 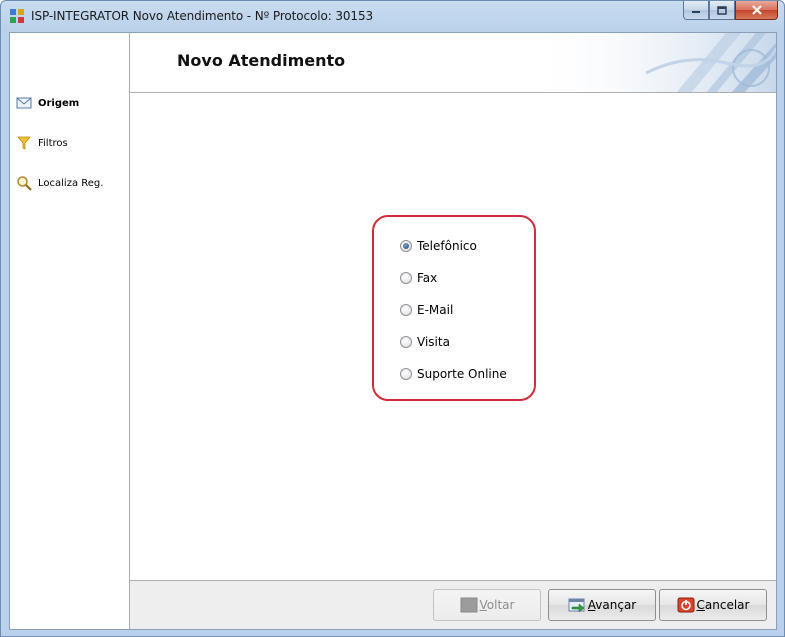 What do you see at coordinates (53, 143) in the screenshot?
I see `sidebar-item-label: Filtros` at bounding box center [53, 143].